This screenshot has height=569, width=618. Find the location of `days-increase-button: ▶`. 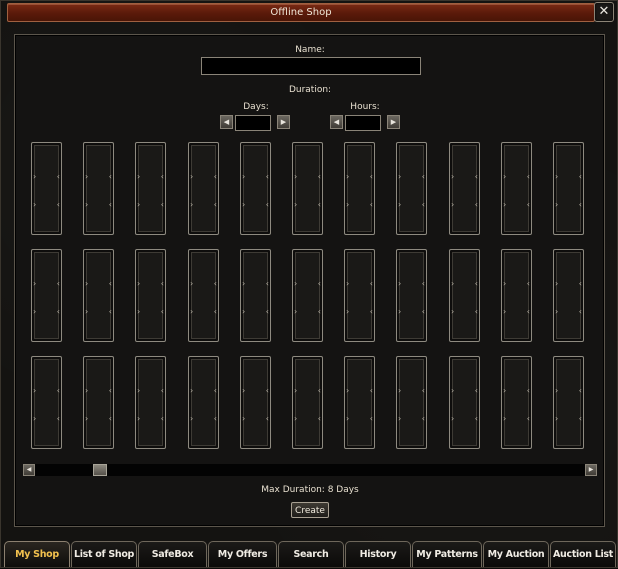

days-increase-button: ▶ is located at coordinates (283, 122).